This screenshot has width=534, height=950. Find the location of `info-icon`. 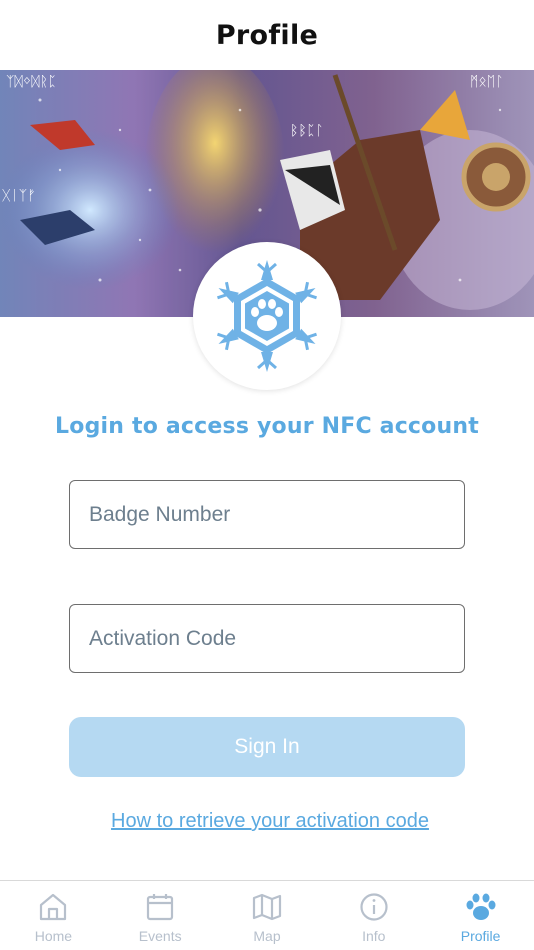

info-icon is located at coordinates (374, 907).